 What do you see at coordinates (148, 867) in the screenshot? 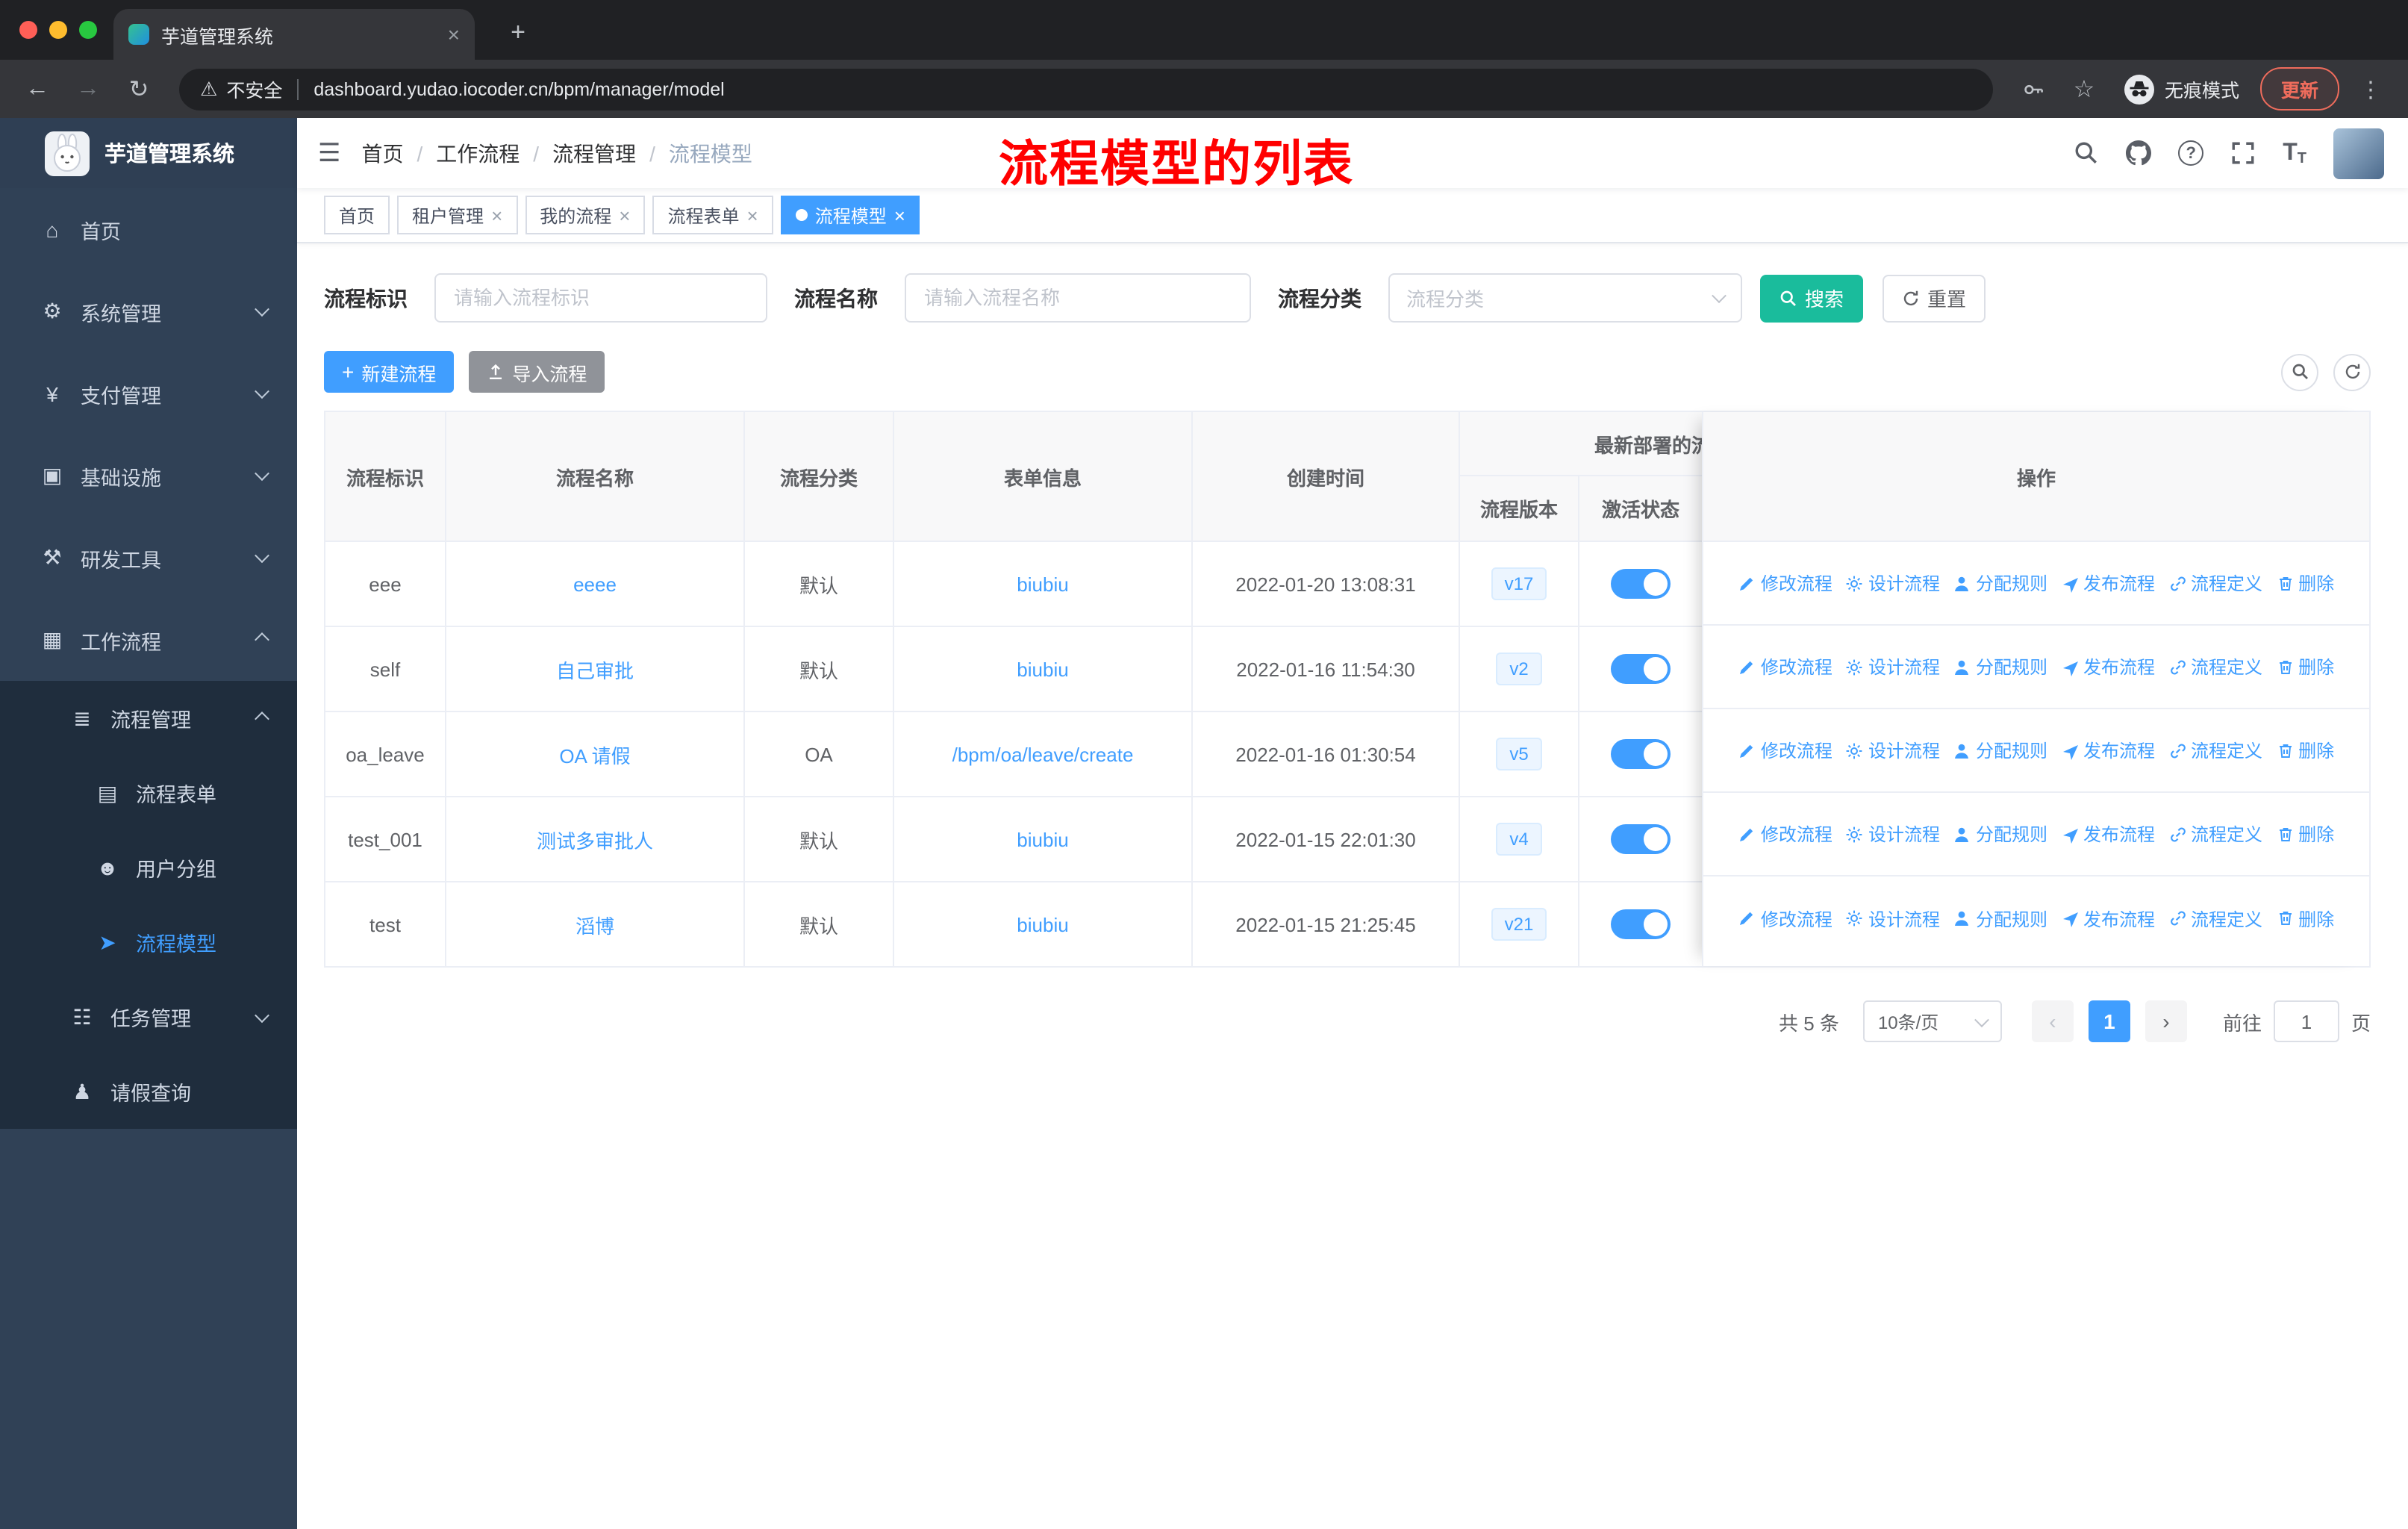
I see `sidebar-item-user-group: ☻ 用户分组` at bounding box center [148, 867].